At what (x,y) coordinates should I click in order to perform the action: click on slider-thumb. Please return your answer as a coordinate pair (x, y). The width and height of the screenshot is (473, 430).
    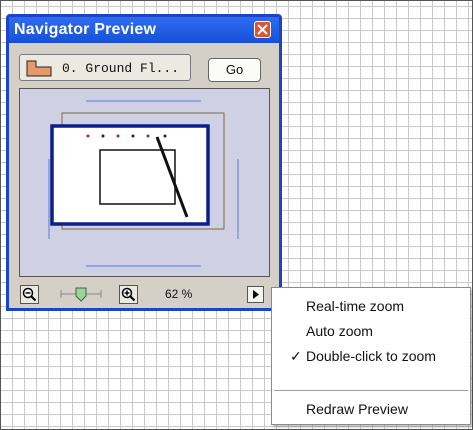
    Looking at the image, I should click on (81, 294).